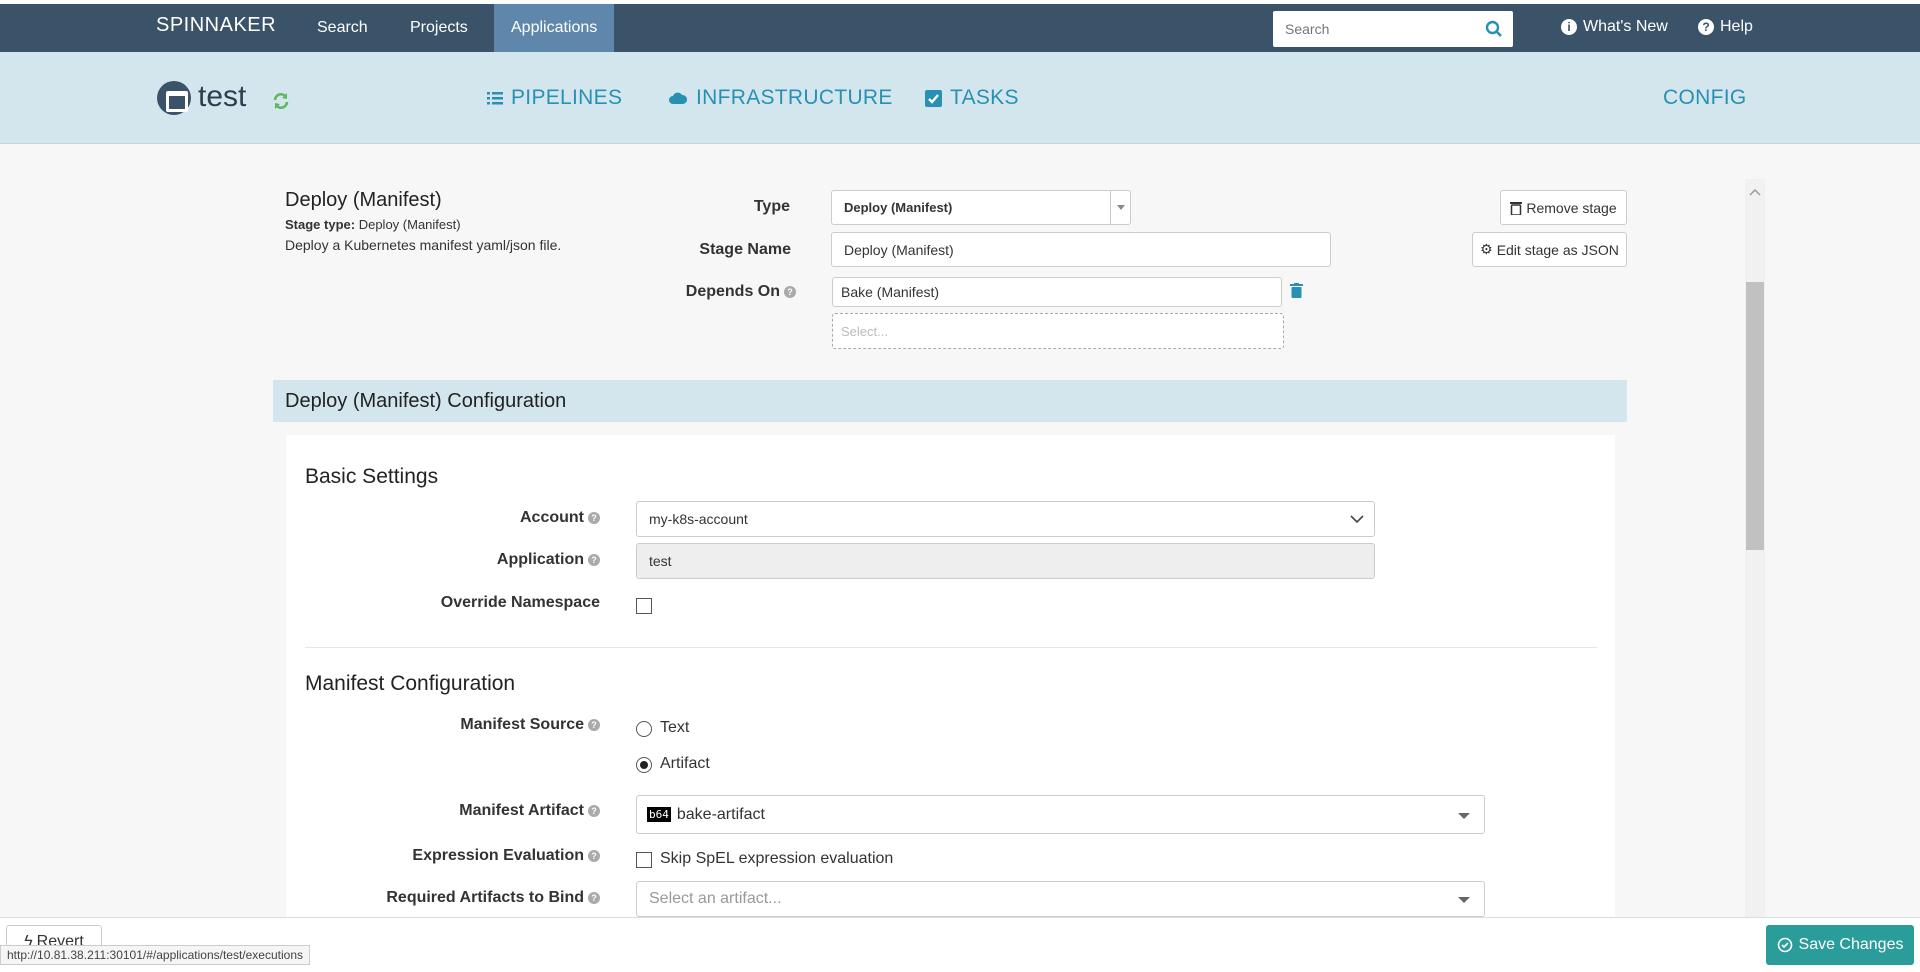 Image resolution: width=1920 pixels, height=972 pixels. What do you see at coordinates (1081, 249) in the screenshot?
I see `stage-name-input: Deploy (Manifest)` at bounding box center [1081, 249].